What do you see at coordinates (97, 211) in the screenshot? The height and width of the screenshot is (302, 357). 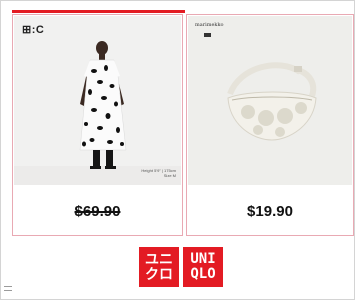 I see `product-price: $69.90` at bounding box center [97, 211].